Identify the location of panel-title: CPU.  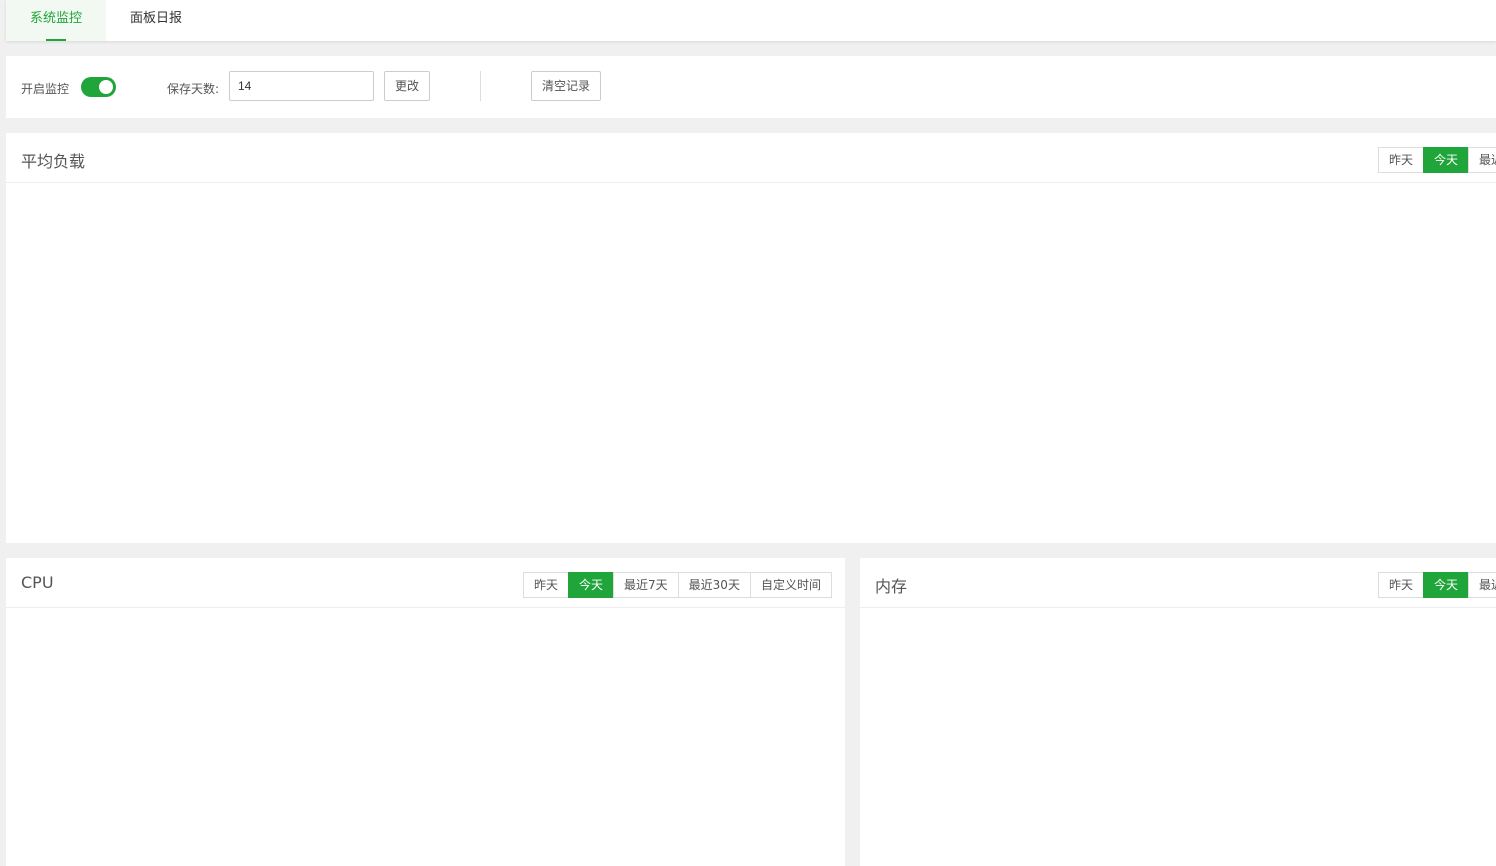
(37, 582).